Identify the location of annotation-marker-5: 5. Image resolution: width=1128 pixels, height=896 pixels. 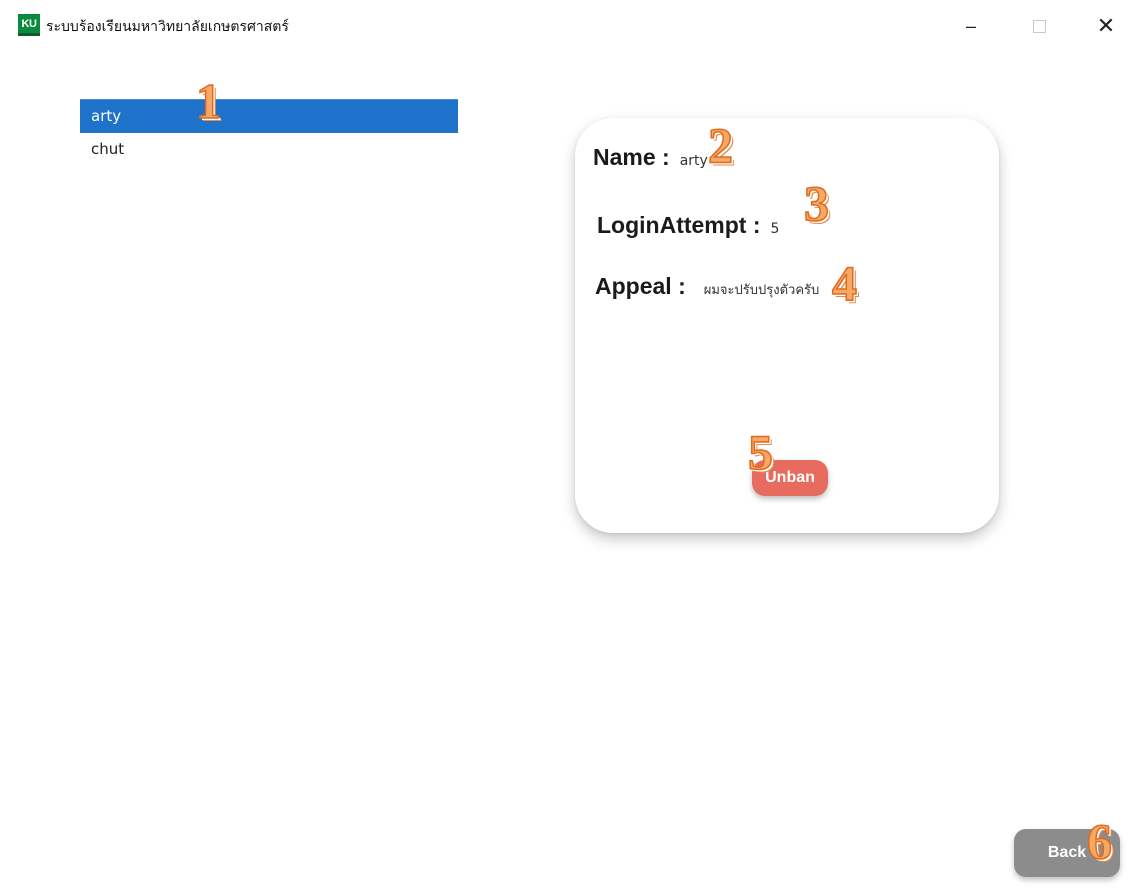
(760, 452).